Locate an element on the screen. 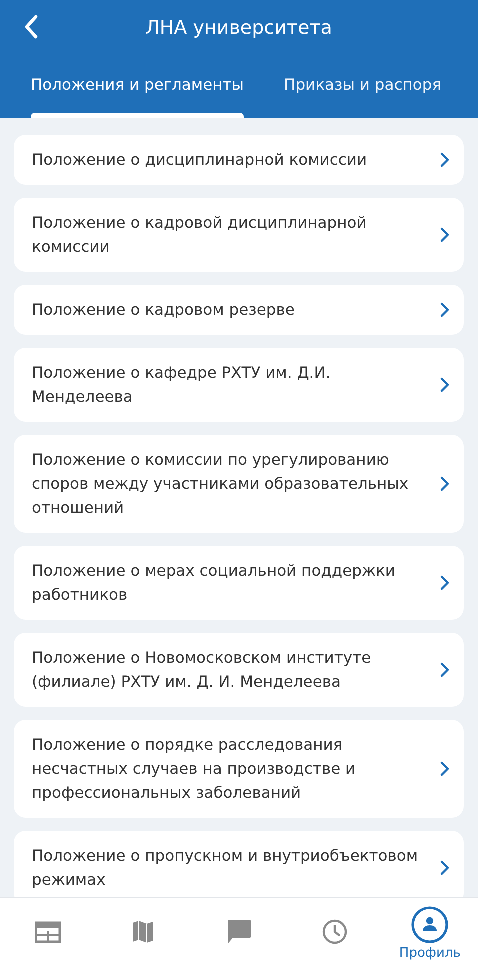  document-item: Положение о мерах социальной поддержки работников is located at coordinates (239, 583).